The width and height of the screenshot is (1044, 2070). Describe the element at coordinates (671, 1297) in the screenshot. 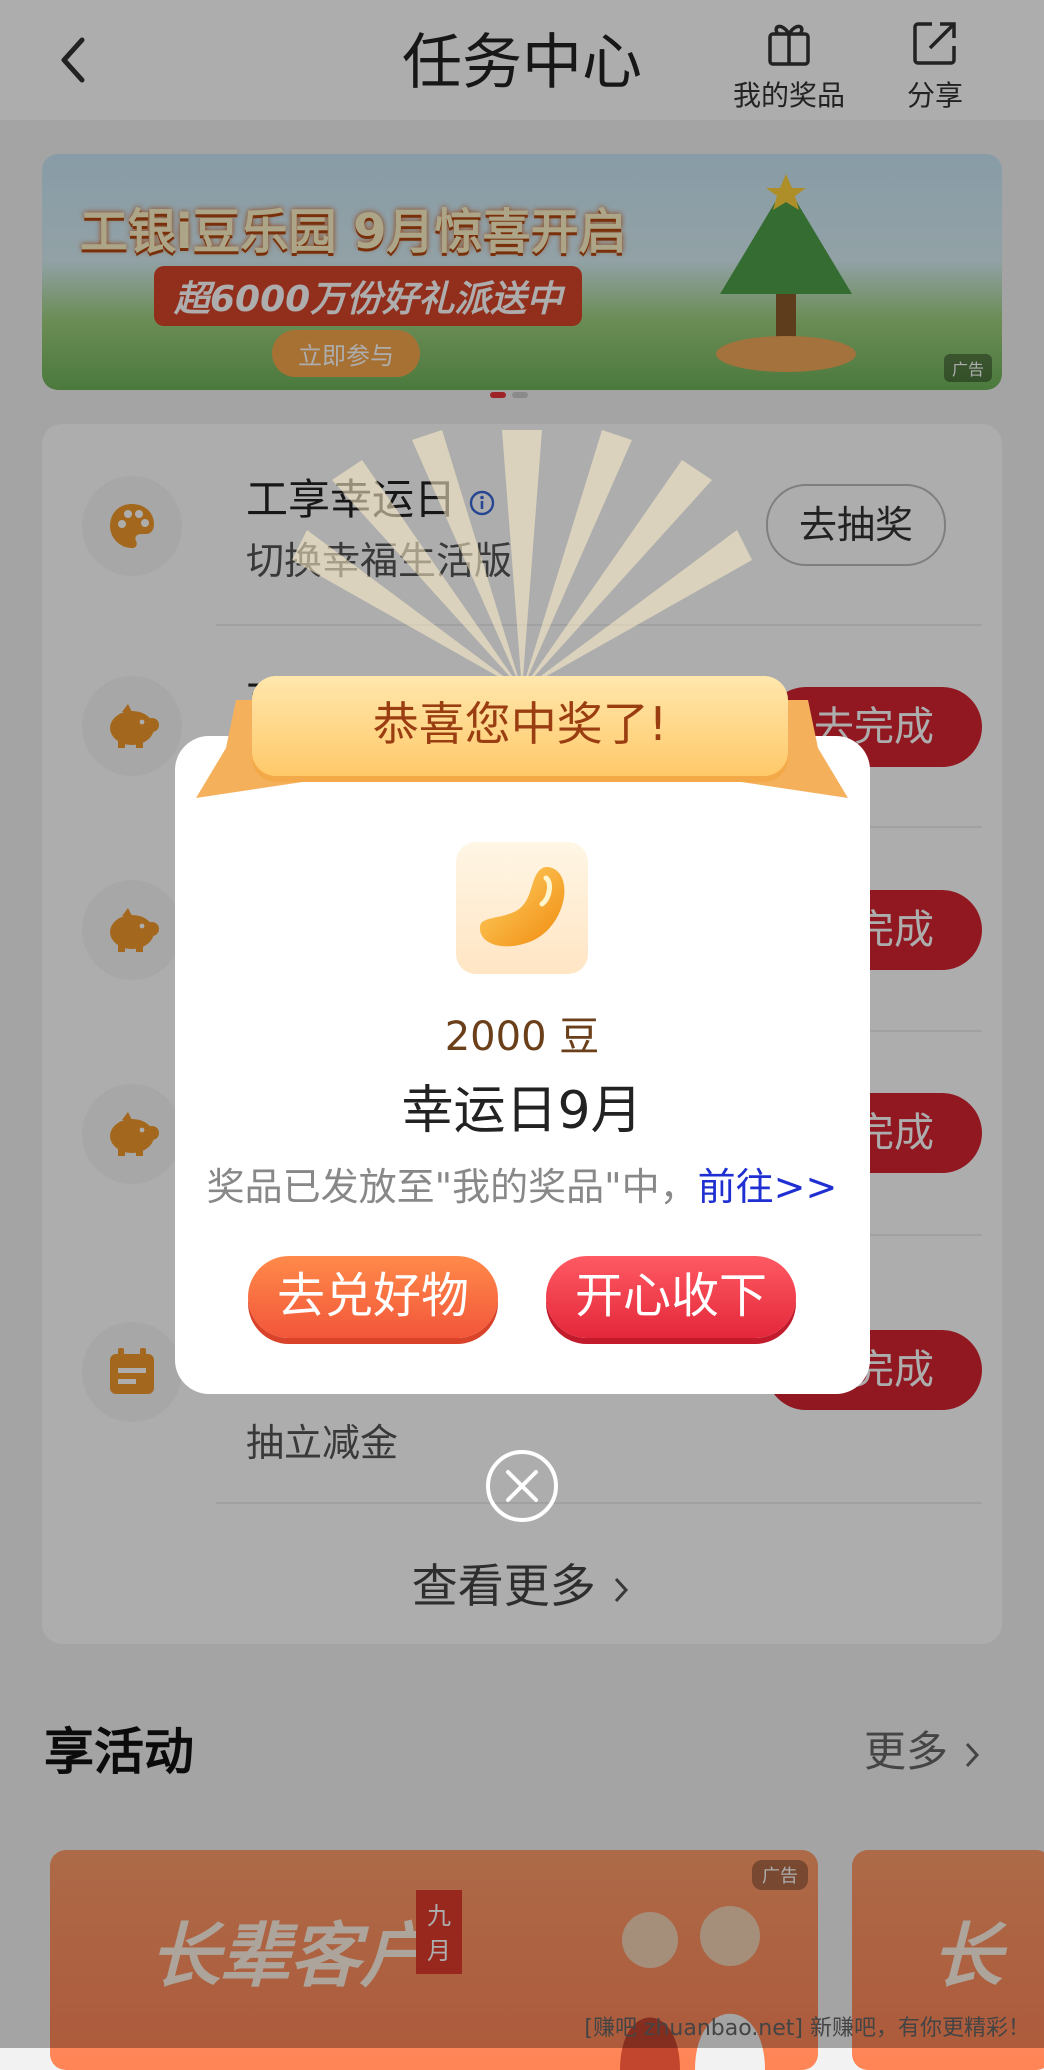

I see `accept-button: 开心收下` at that location.